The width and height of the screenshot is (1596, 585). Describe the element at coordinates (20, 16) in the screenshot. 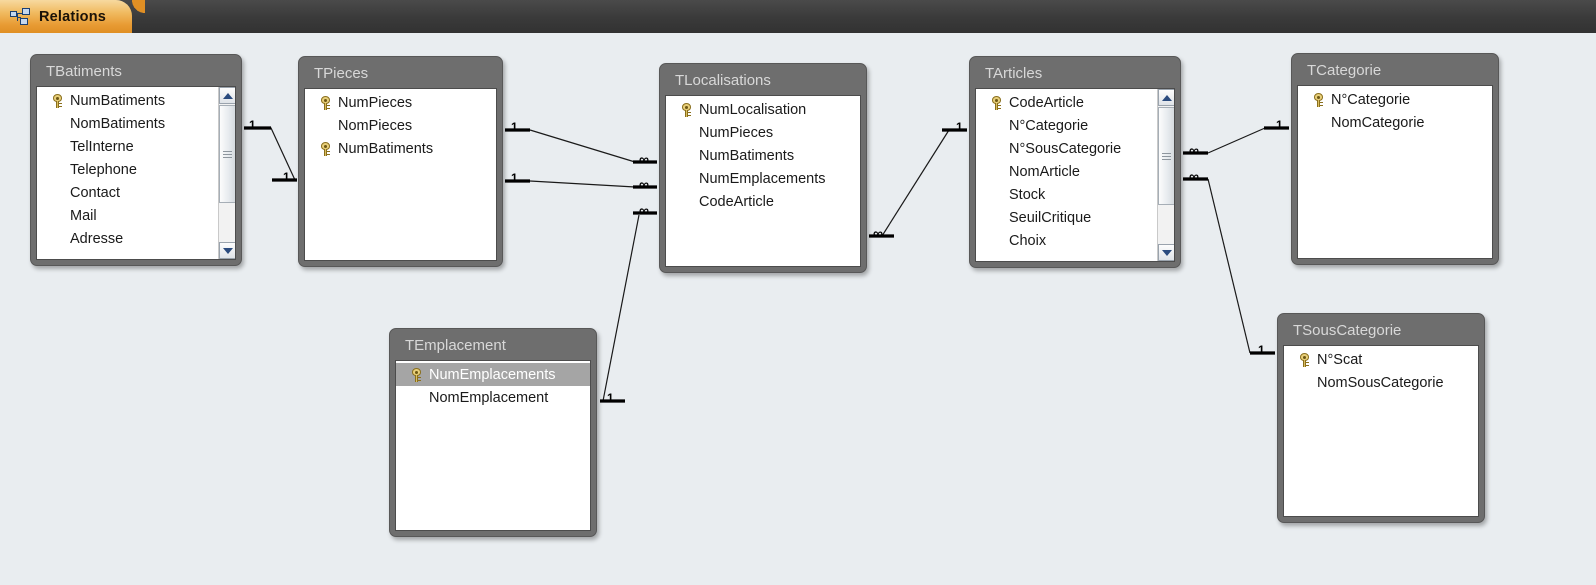

I see `relations-icon` at that location.